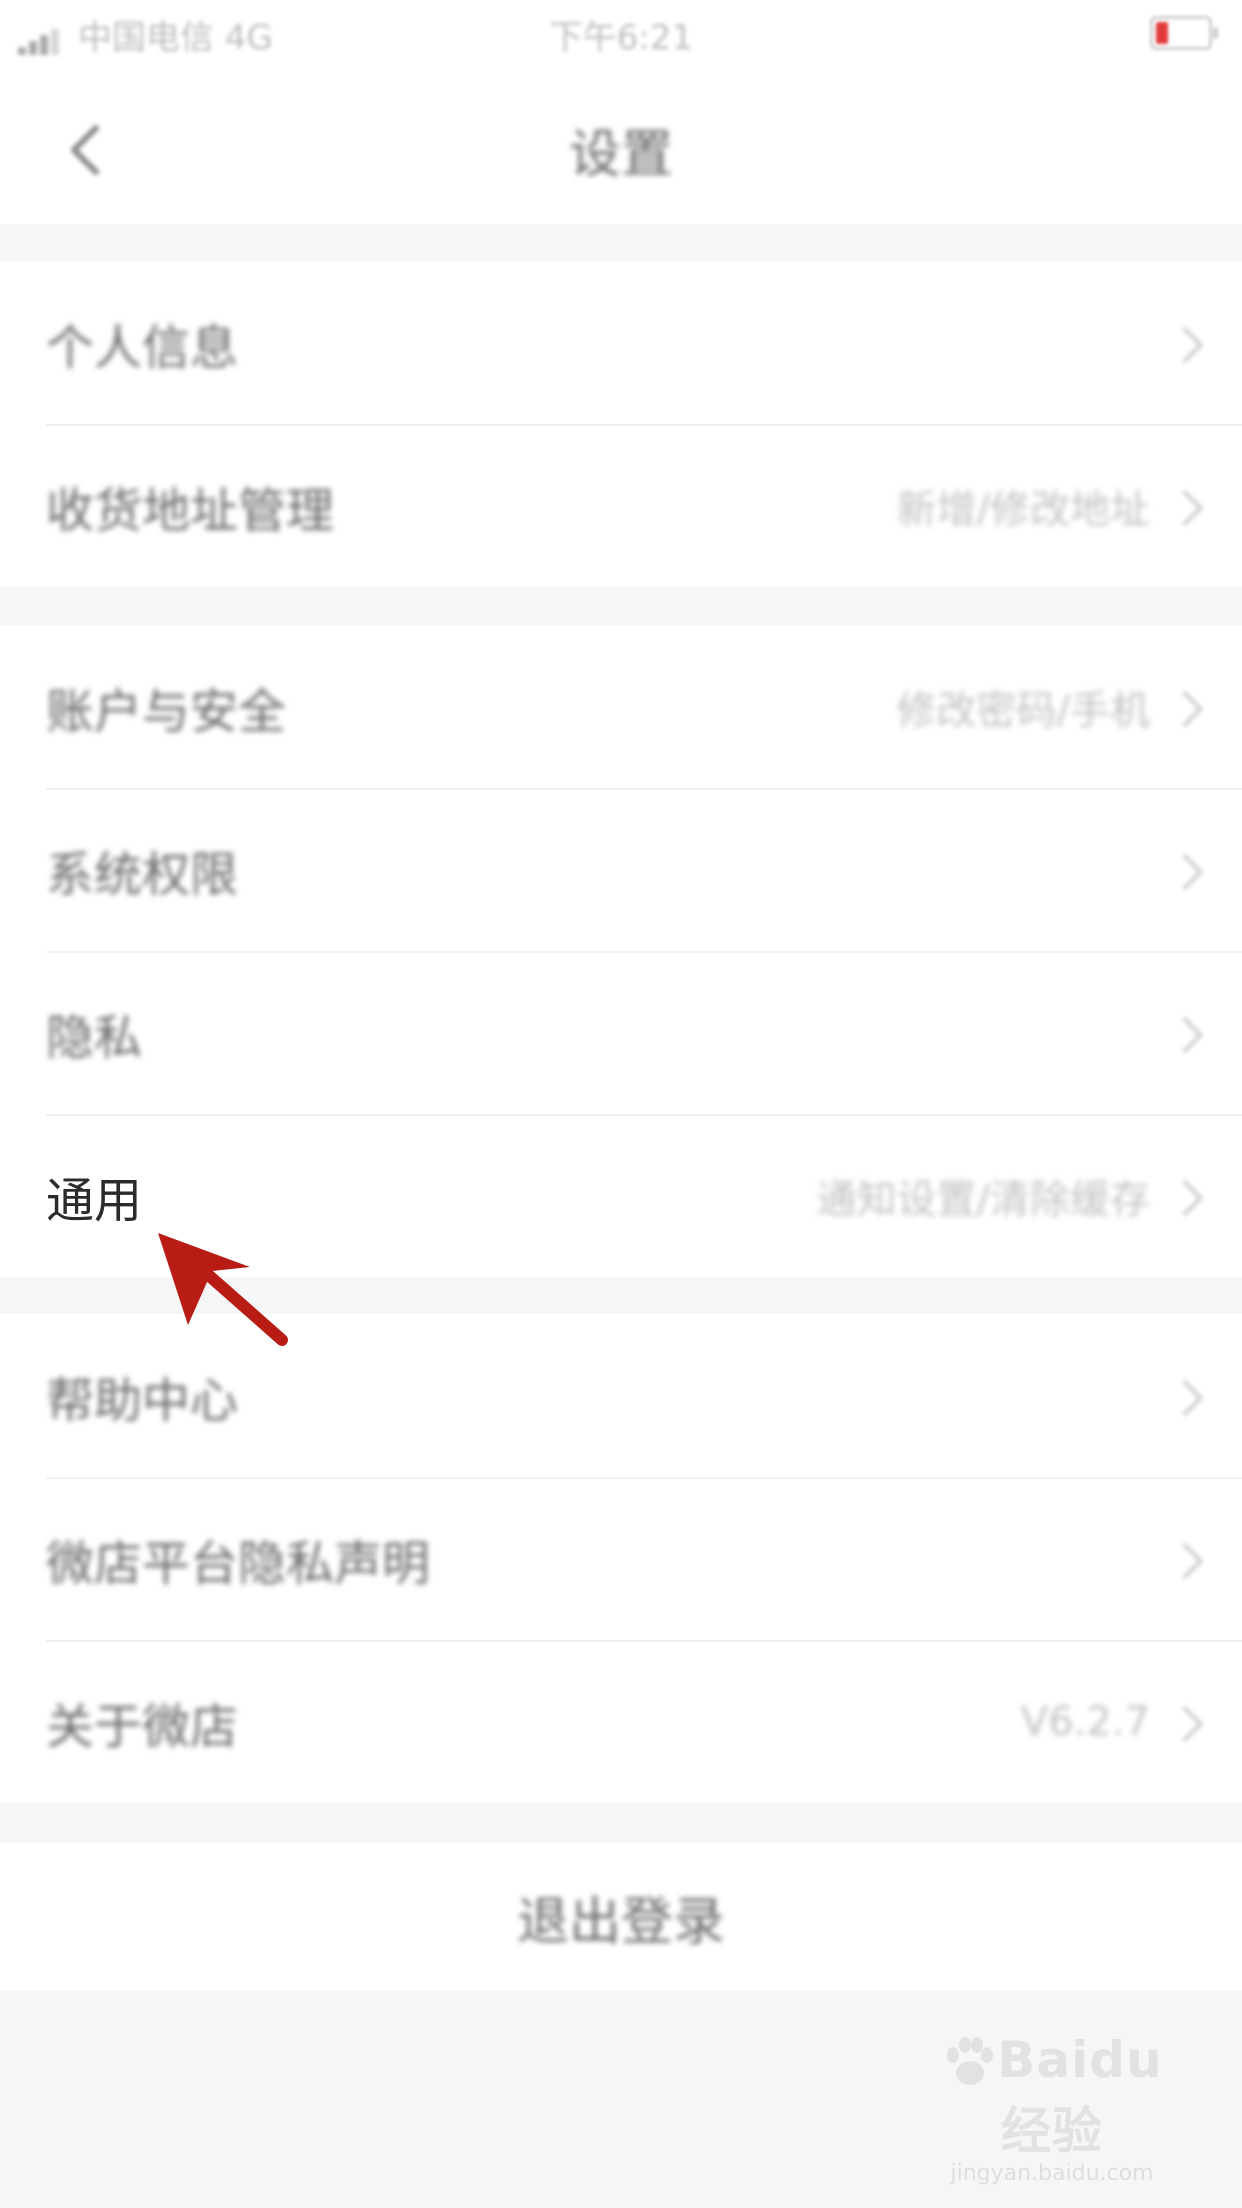  What do you see at coordinates (621, 505) in the screenshot?
I see `row-address-management: 收货地址管理 新增/修改地址` at bounding box center [621, 505].